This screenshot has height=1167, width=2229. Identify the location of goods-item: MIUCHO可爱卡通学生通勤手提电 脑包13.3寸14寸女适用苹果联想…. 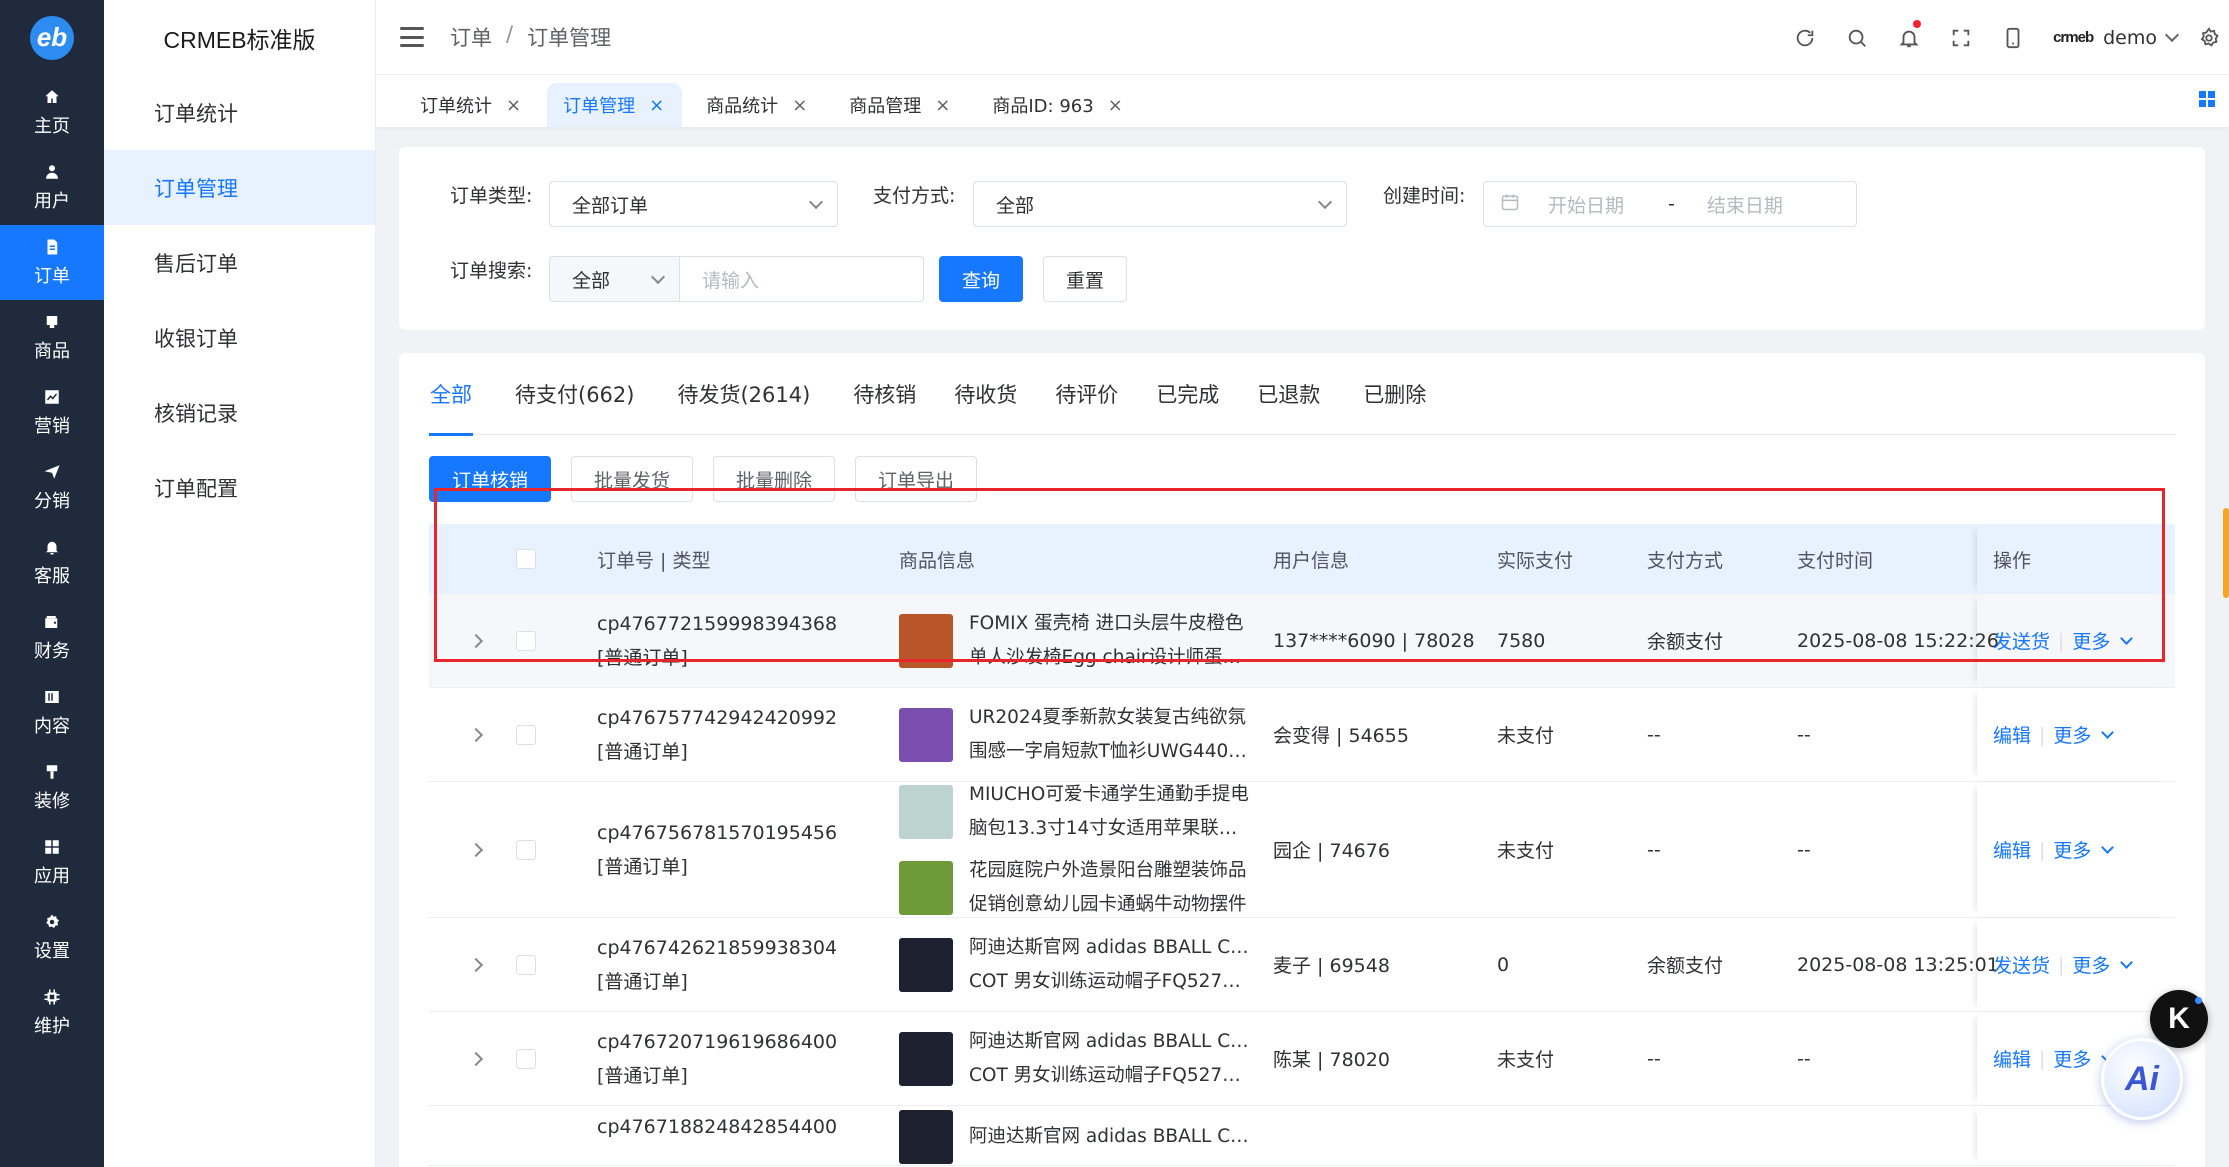
(1074, 812).